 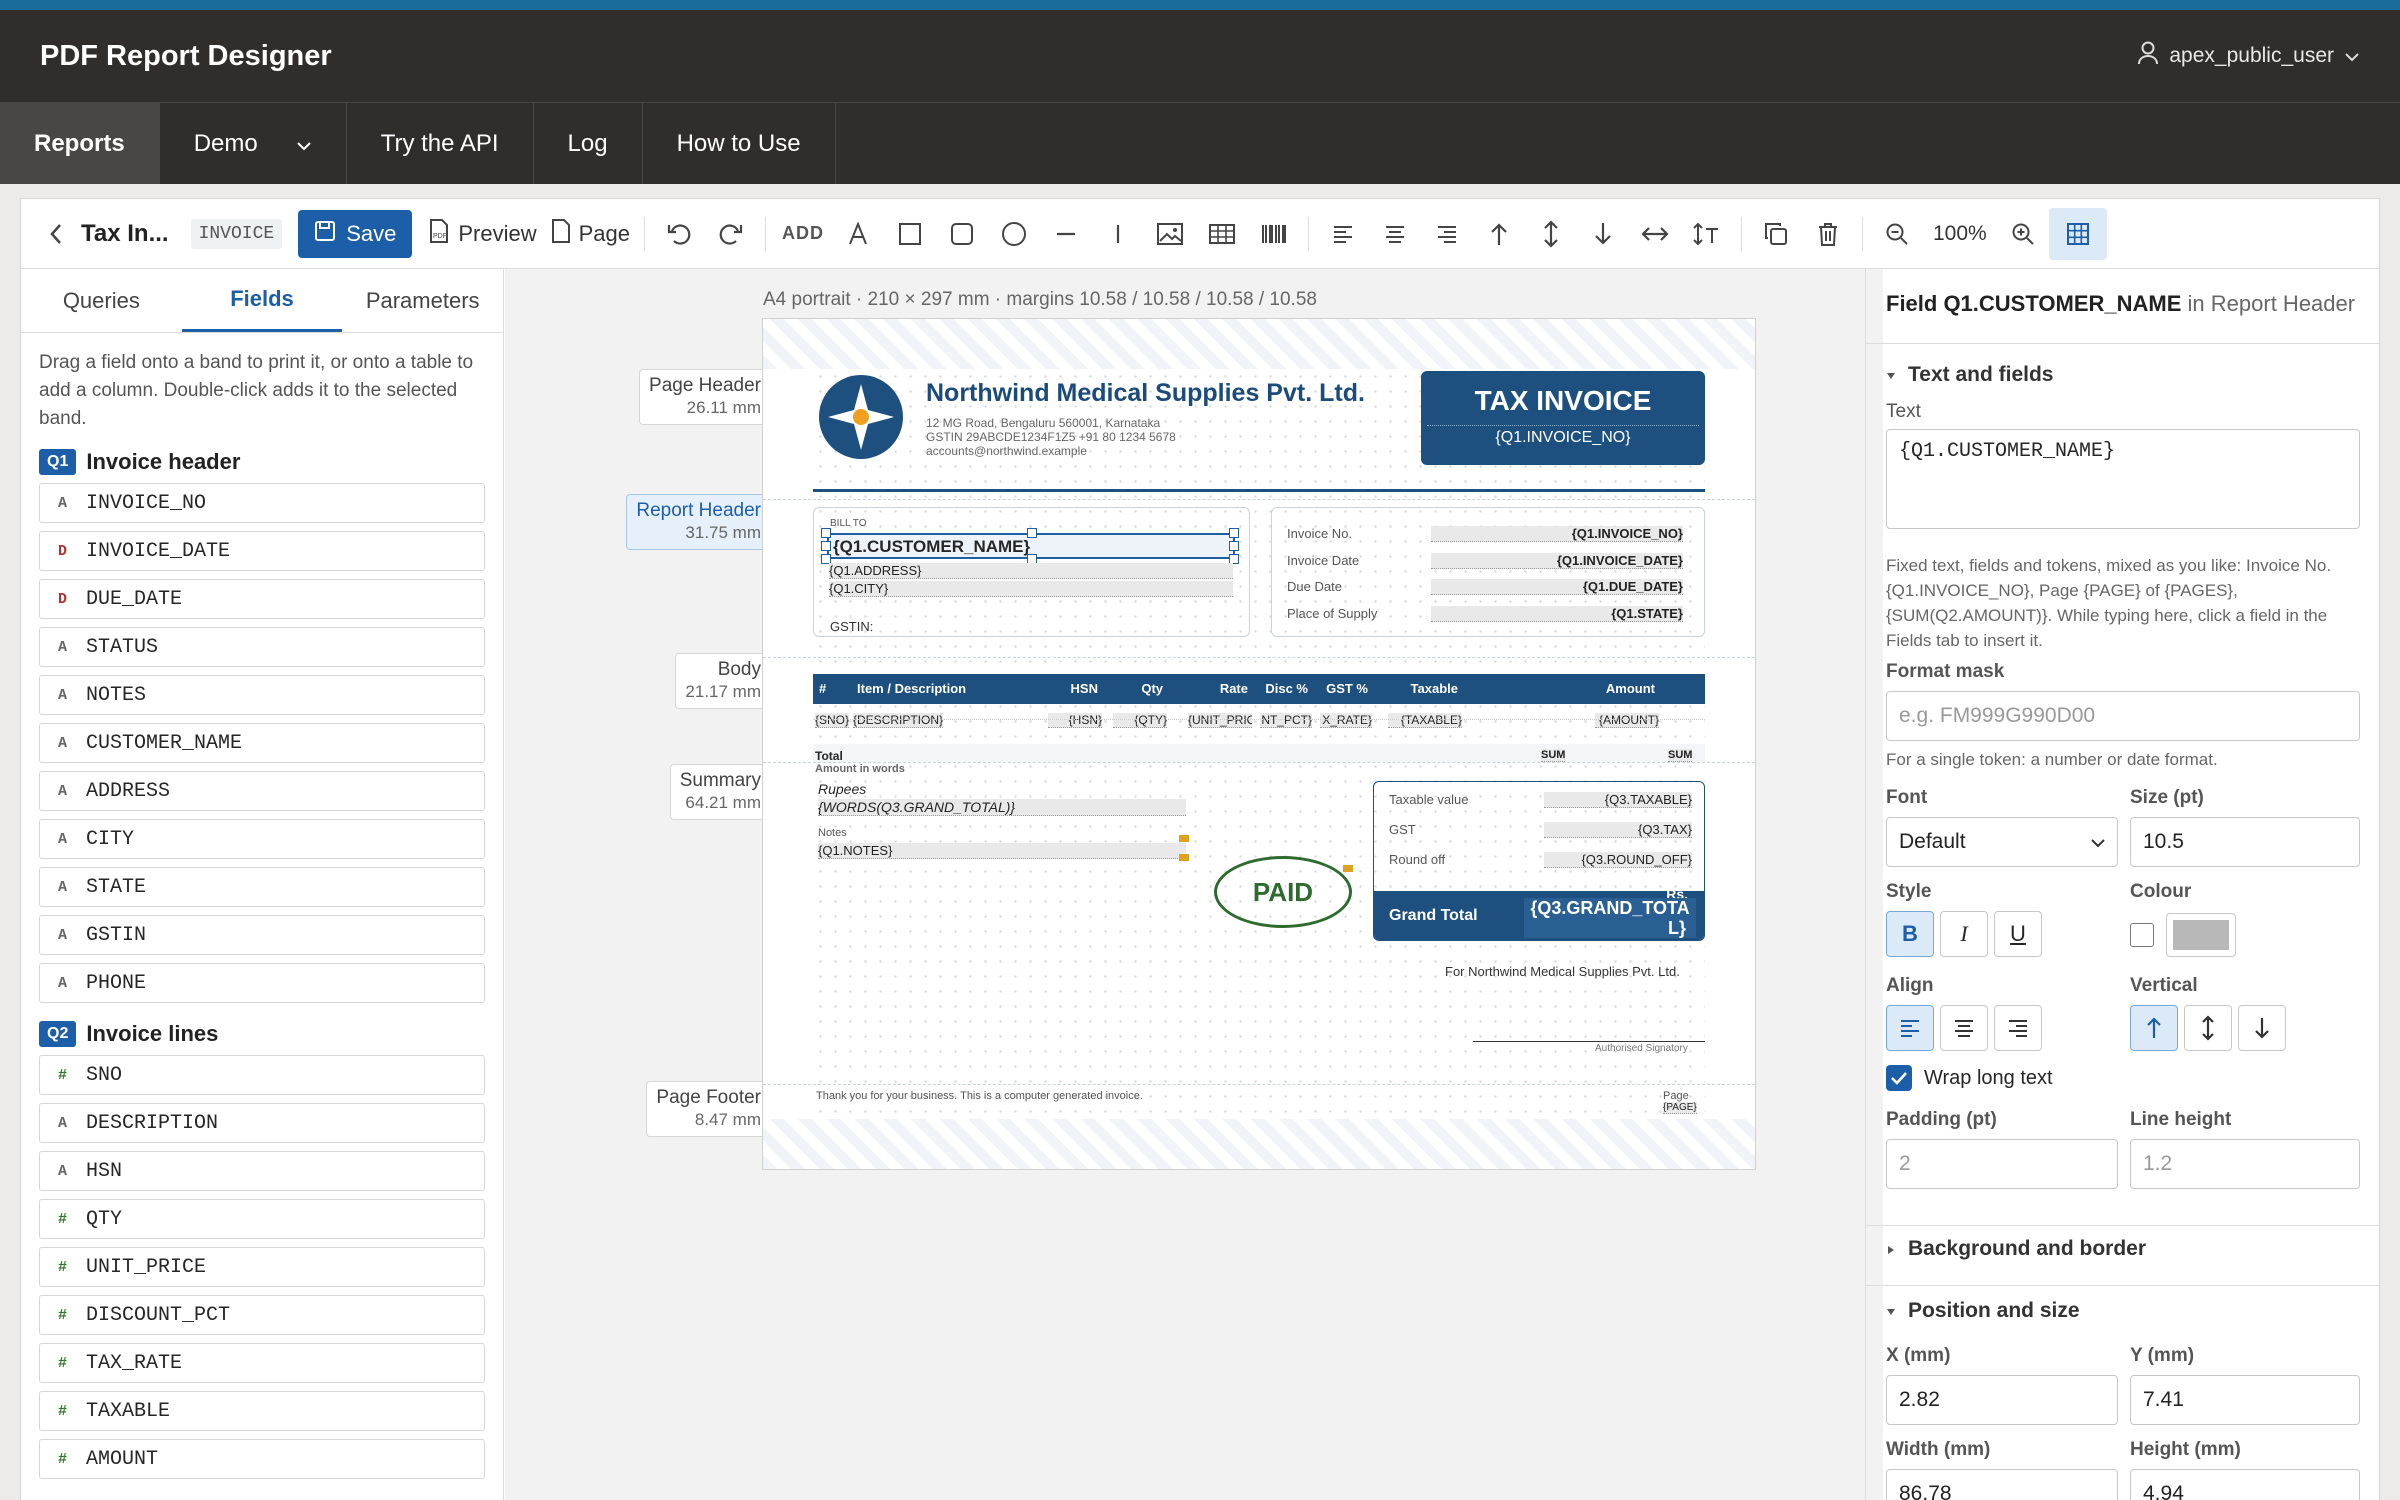 What do you see at coordinates (1314, 586) in the screenshot?
I see `meta-label: Due Date` at bounding box center [1314, 586].